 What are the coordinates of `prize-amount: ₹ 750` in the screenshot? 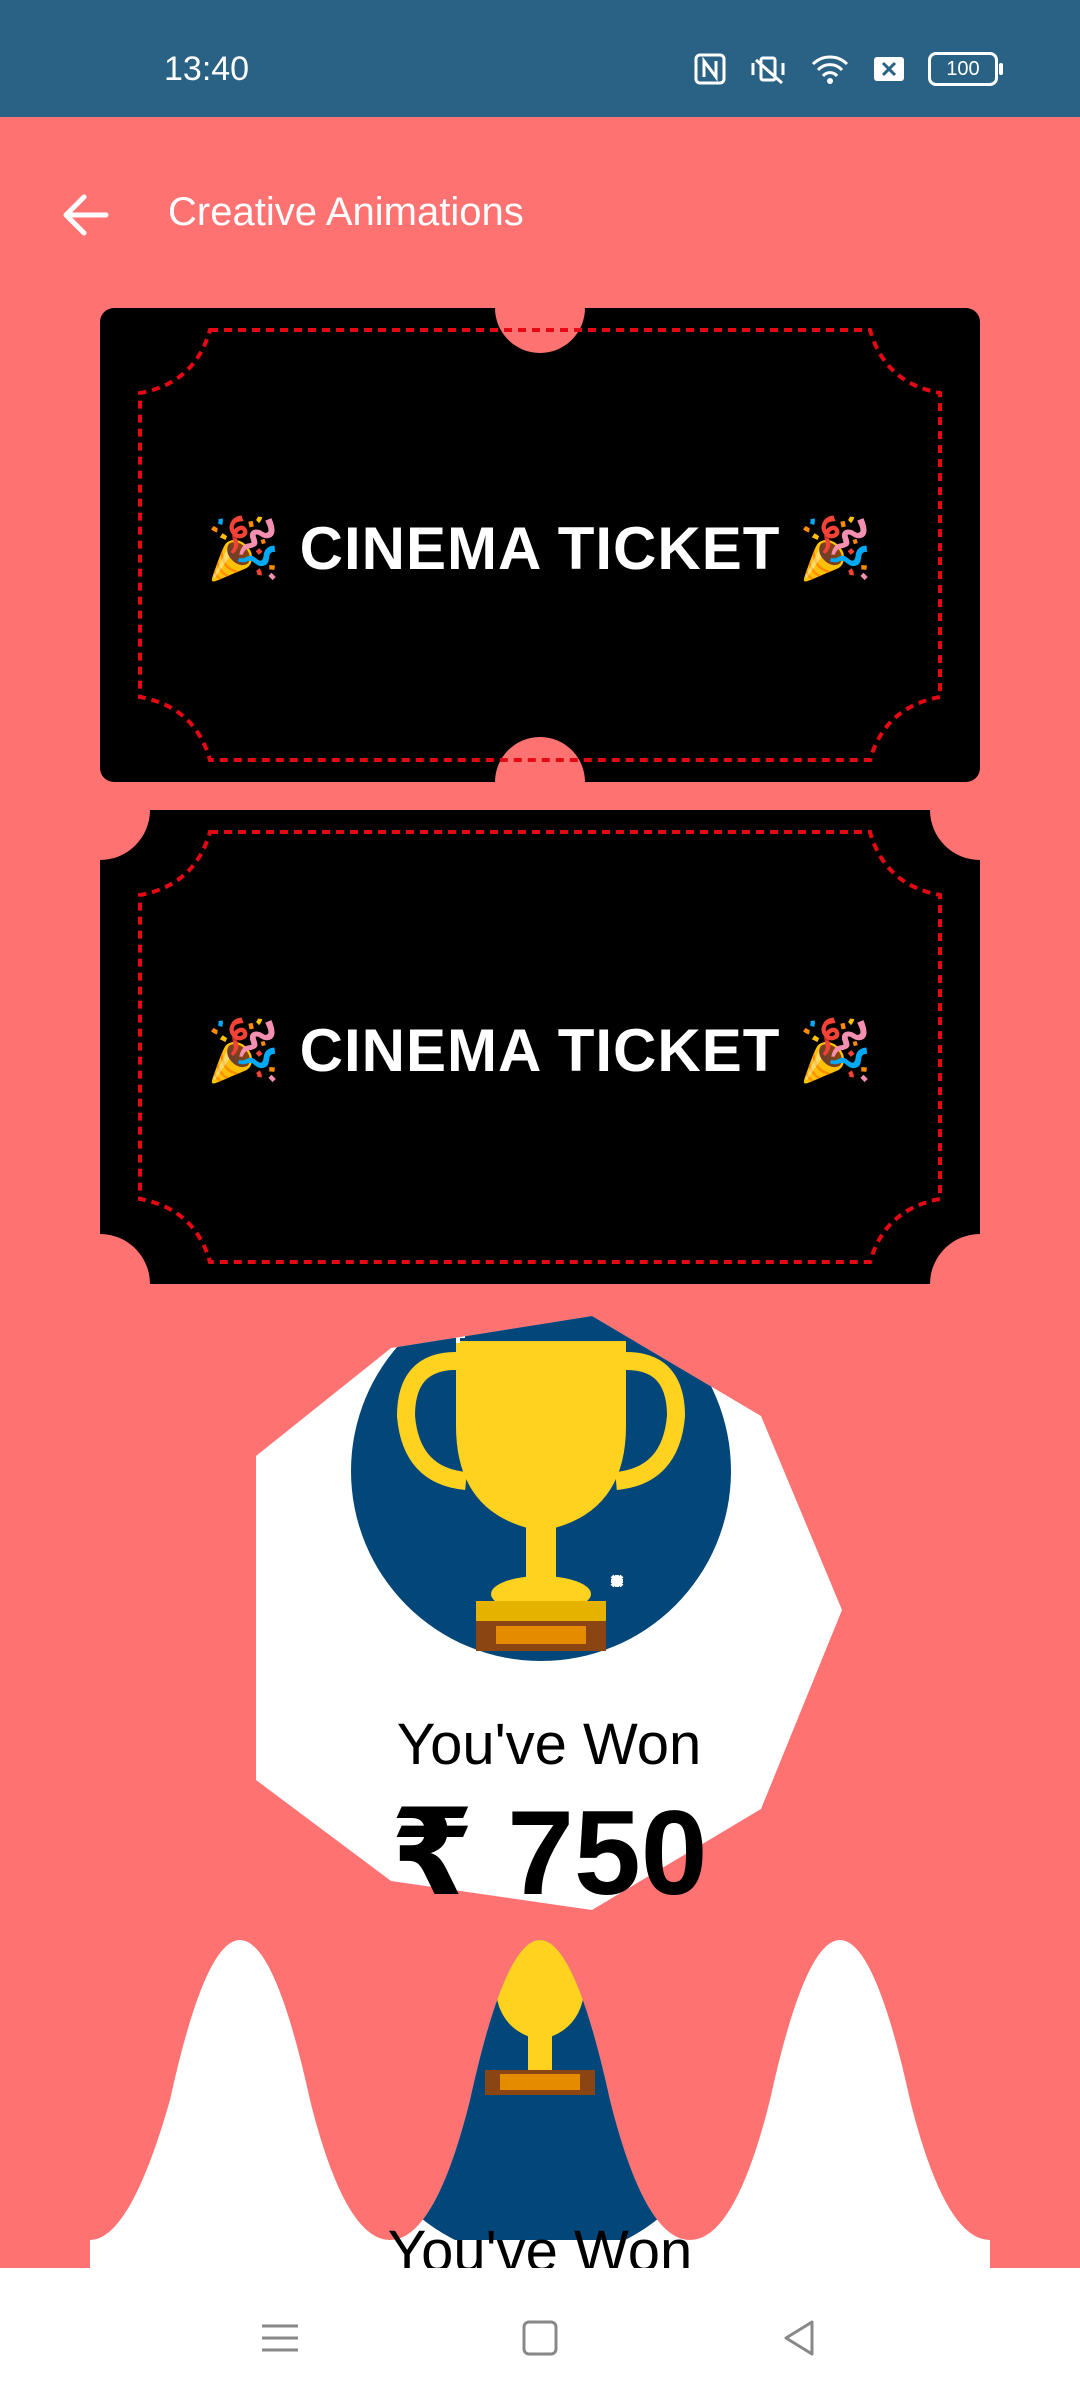 It's located at (549, 1853).